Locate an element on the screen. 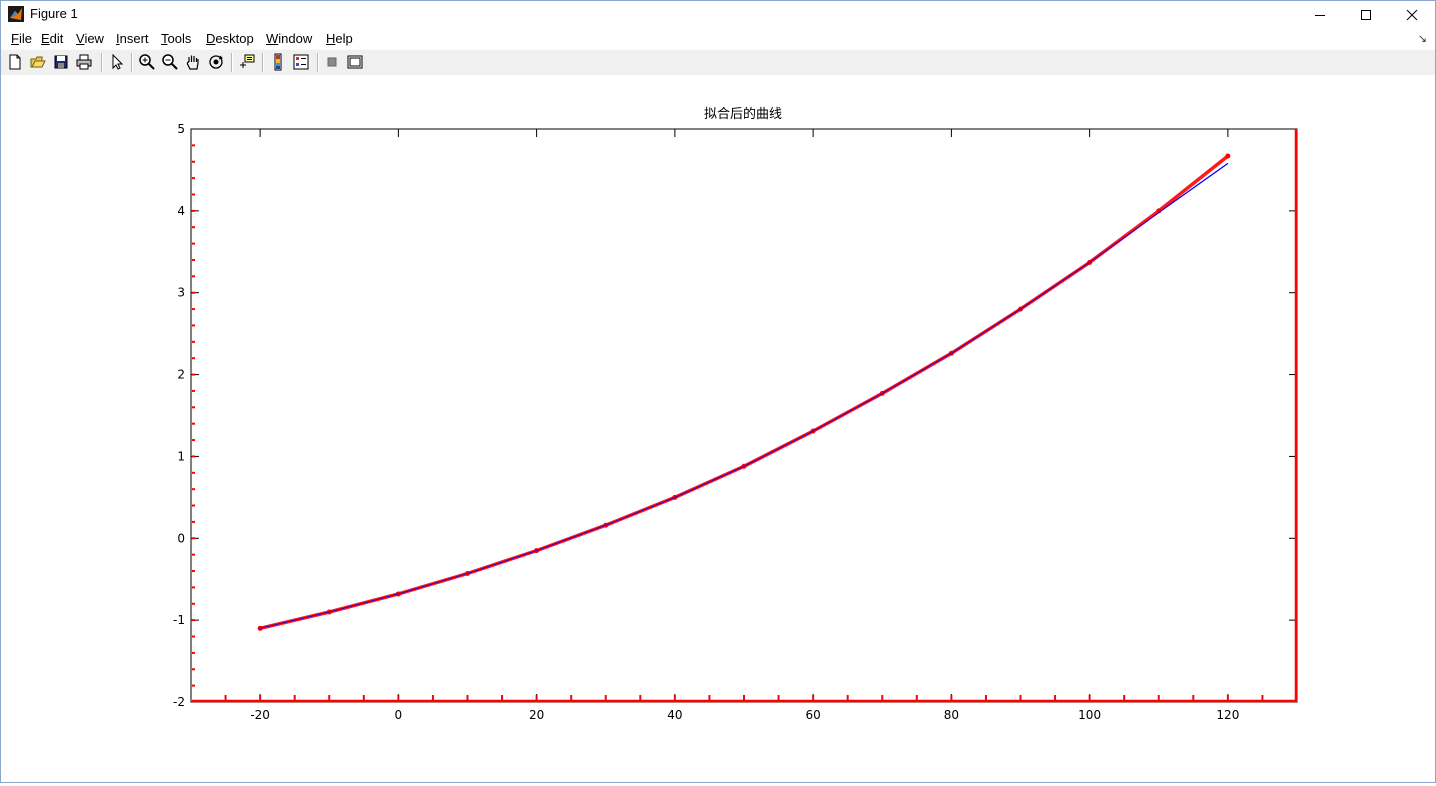 The image size is (1436, 786). matlab-icon is located at coordinates (16, 14).